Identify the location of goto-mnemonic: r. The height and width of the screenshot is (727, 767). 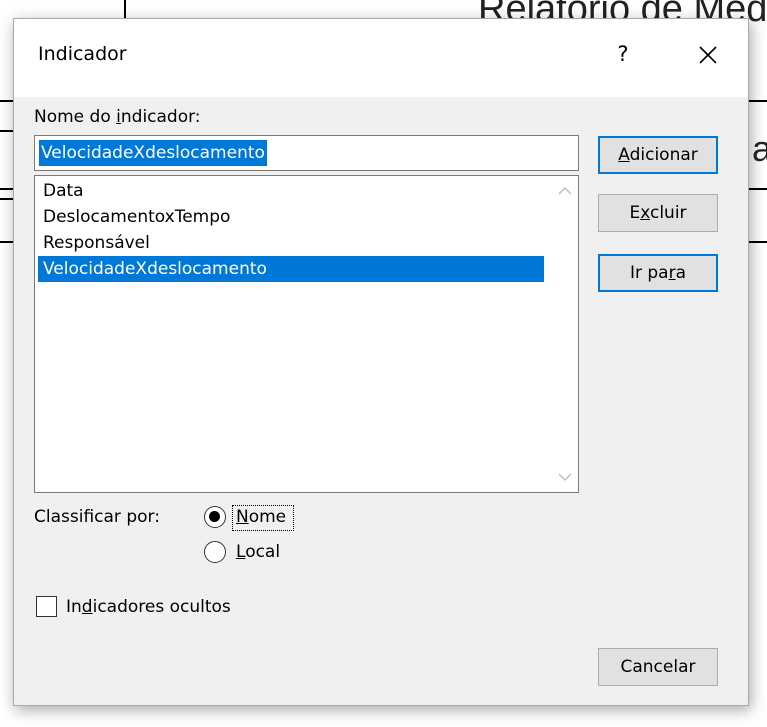
(672, 273).